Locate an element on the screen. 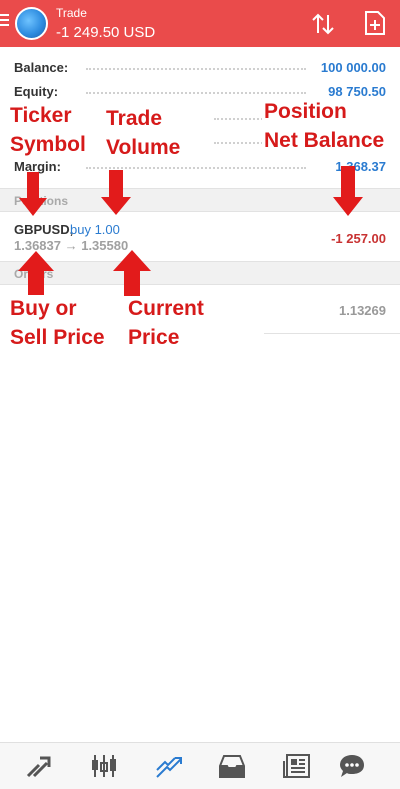  annotation-ticker: Ticker Symbol is located at coordinates (48, 130).